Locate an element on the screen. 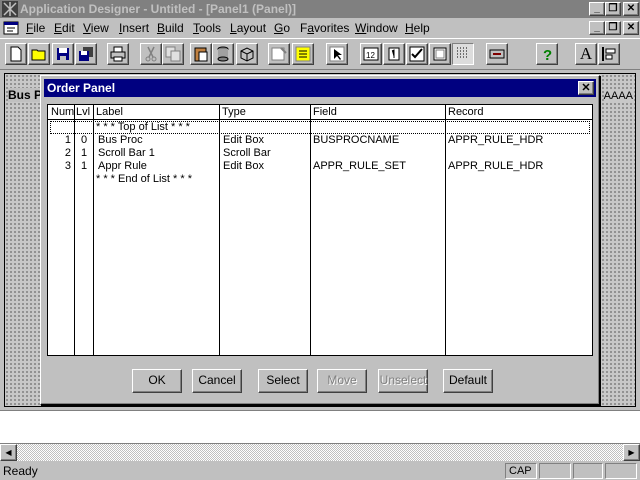 The width and height of the screenshot is (640, 480). menu-view: View is located at coordinates (96, 28).